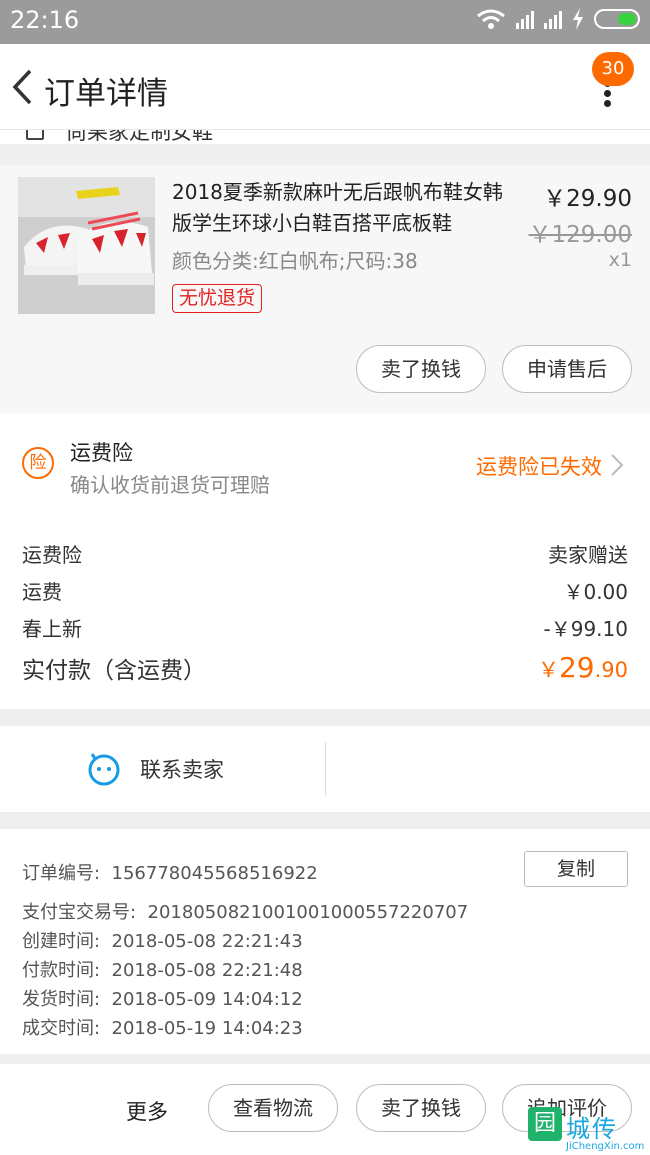  I want to click on total-row: 实付款（含运费） ￥29.90, so click(325, 668).